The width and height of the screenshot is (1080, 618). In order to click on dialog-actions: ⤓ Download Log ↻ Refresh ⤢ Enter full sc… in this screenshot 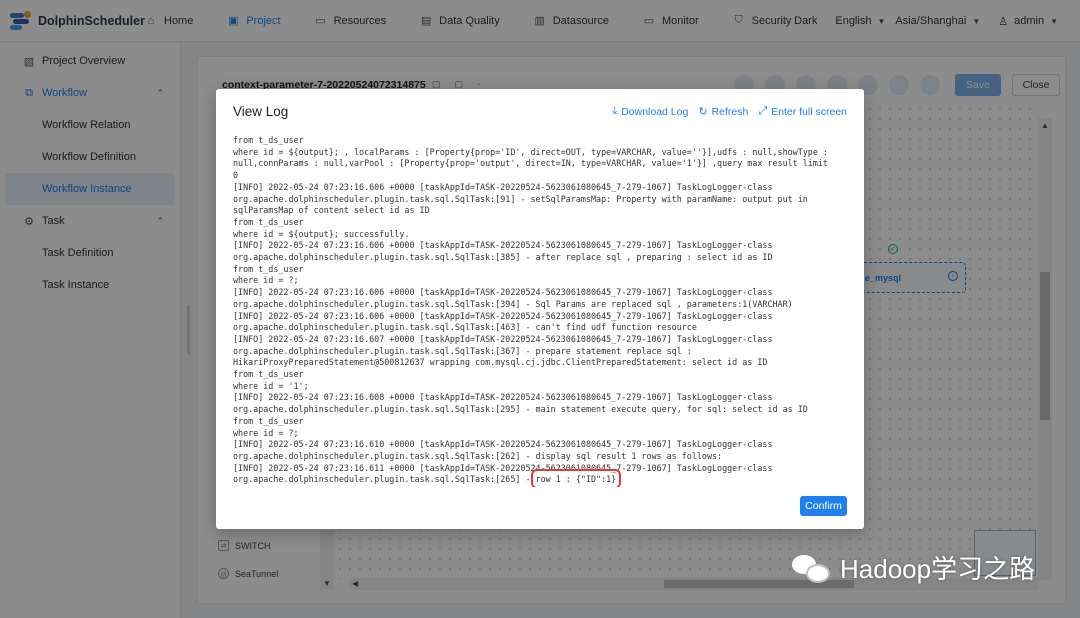, I will do `click(724, 111)`.